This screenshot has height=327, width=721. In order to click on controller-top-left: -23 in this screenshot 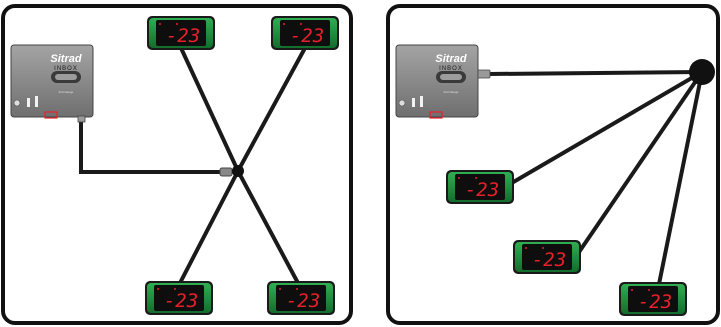, I will do `click(181, 33)`.